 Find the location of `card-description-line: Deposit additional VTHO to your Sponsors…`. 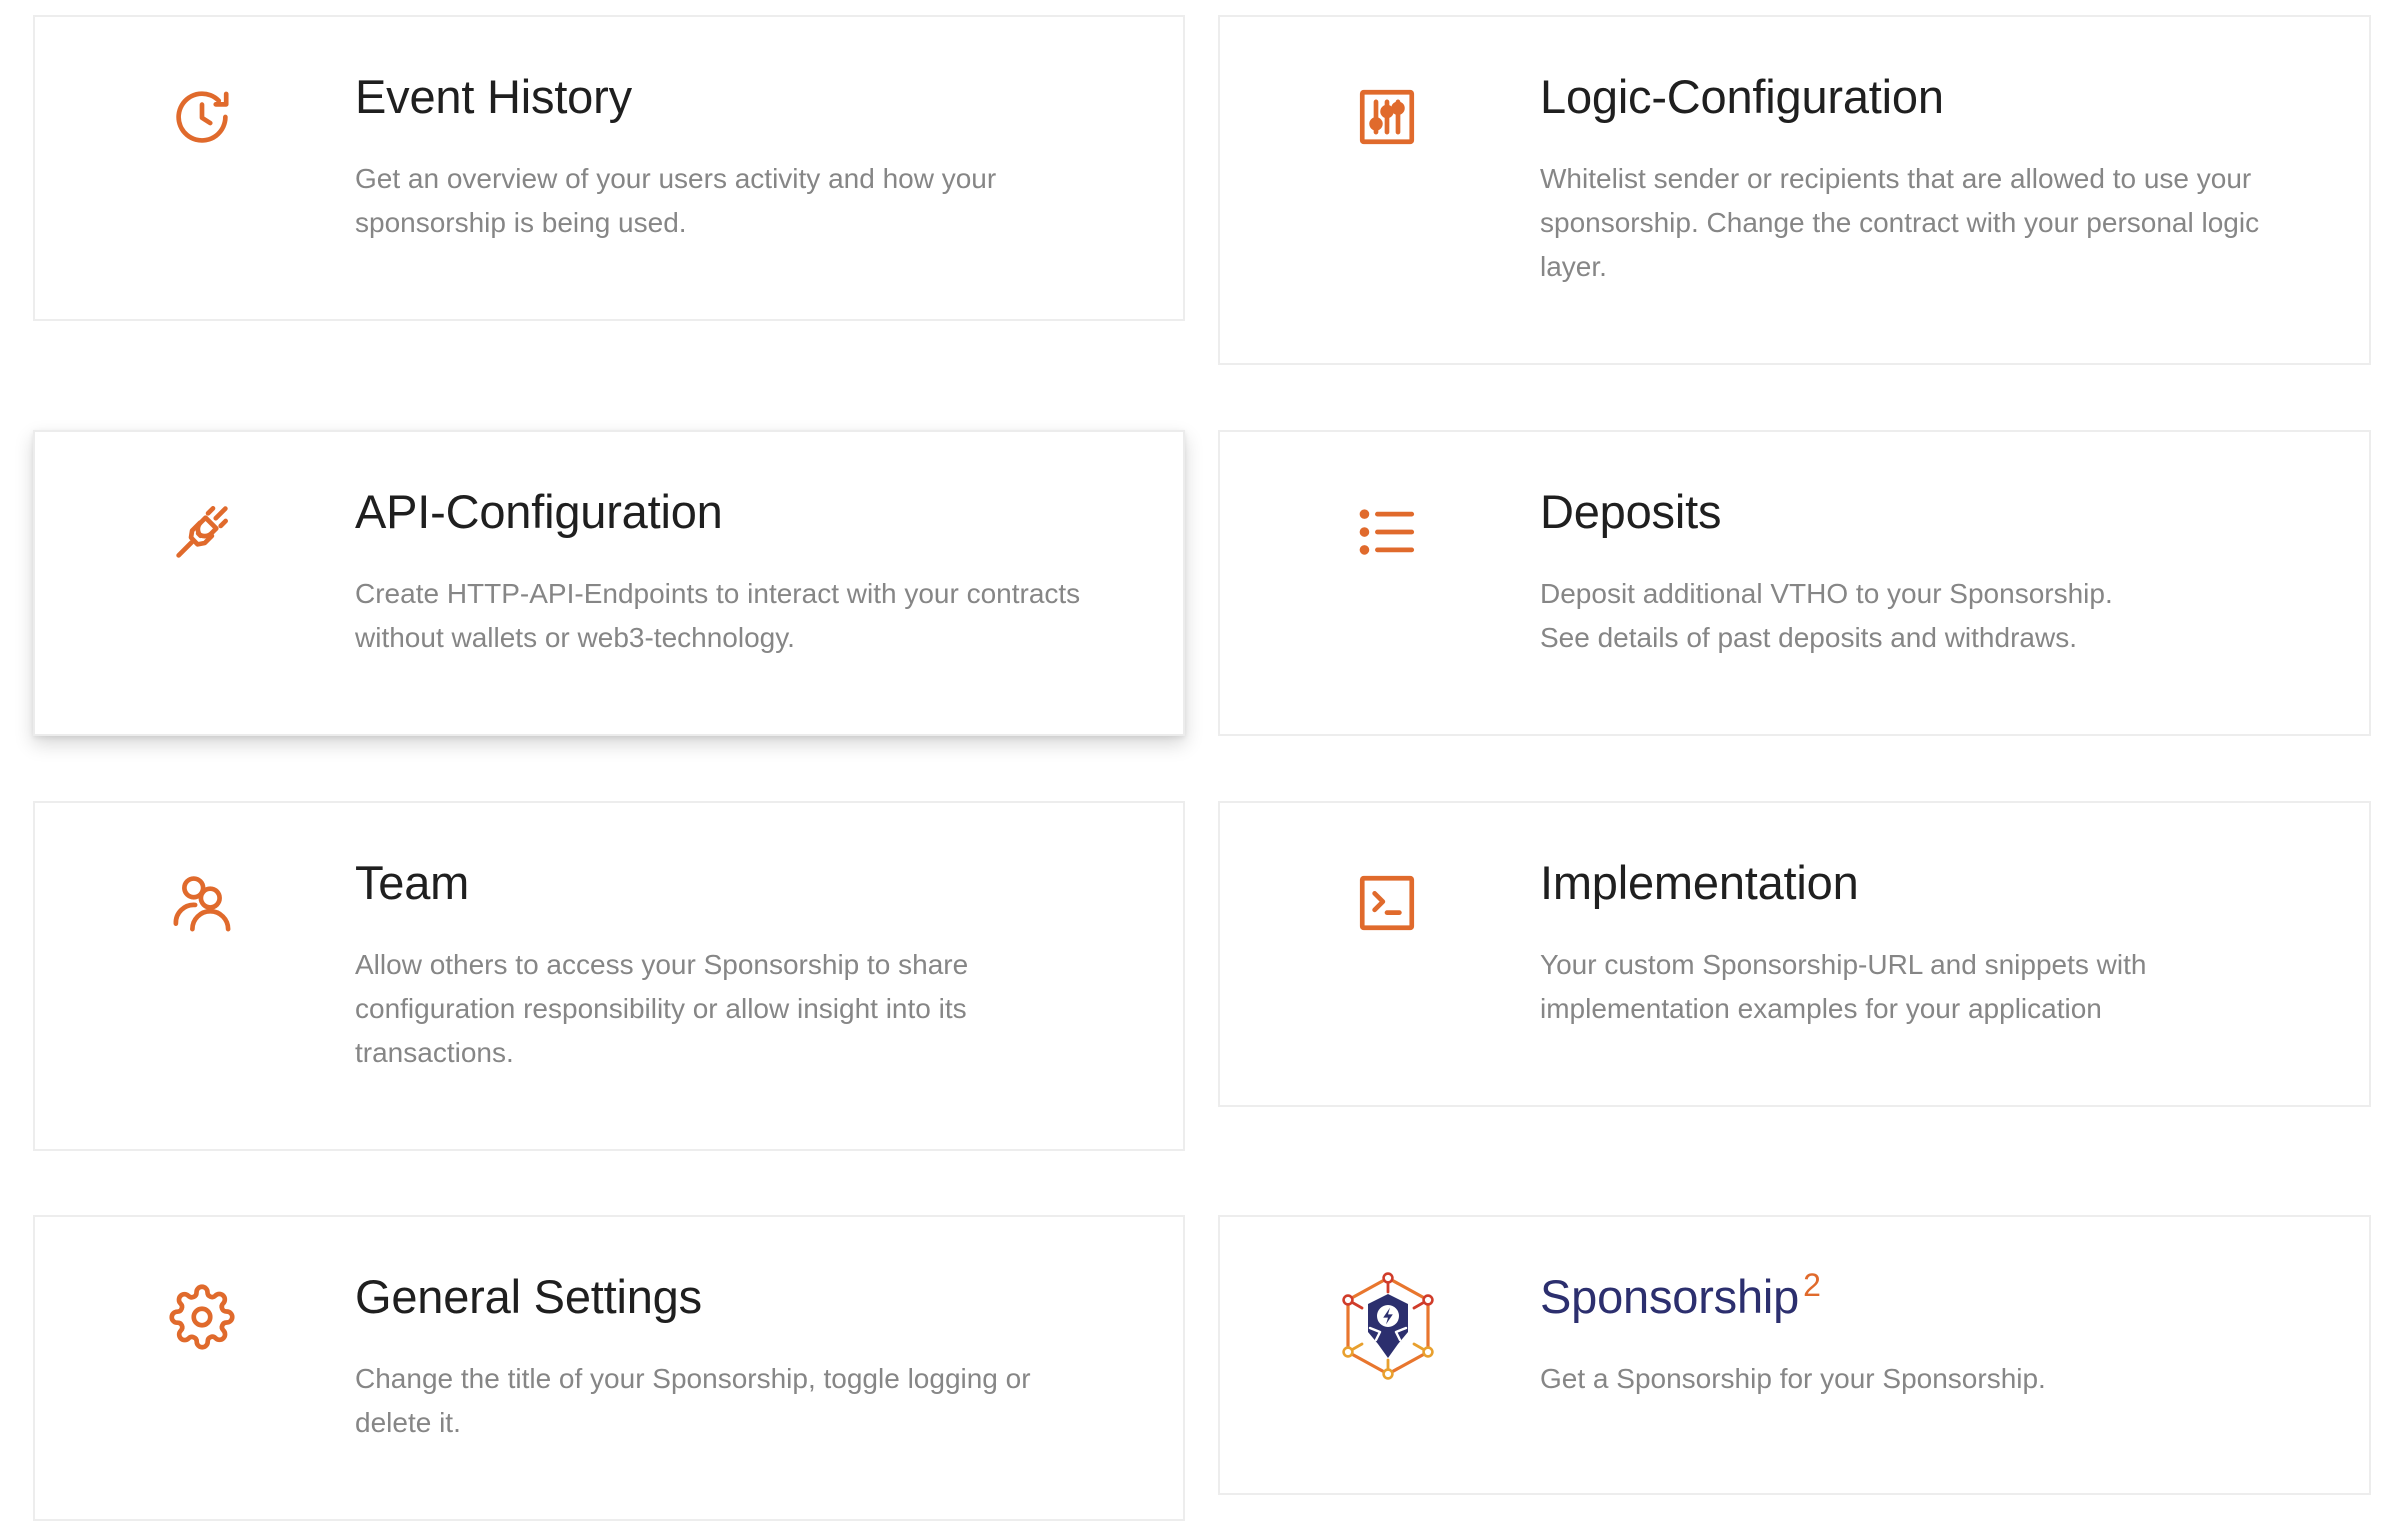

card-description-line: Deposit additional VTHO to your Sponsors… is located at coordinates (1826, 593).